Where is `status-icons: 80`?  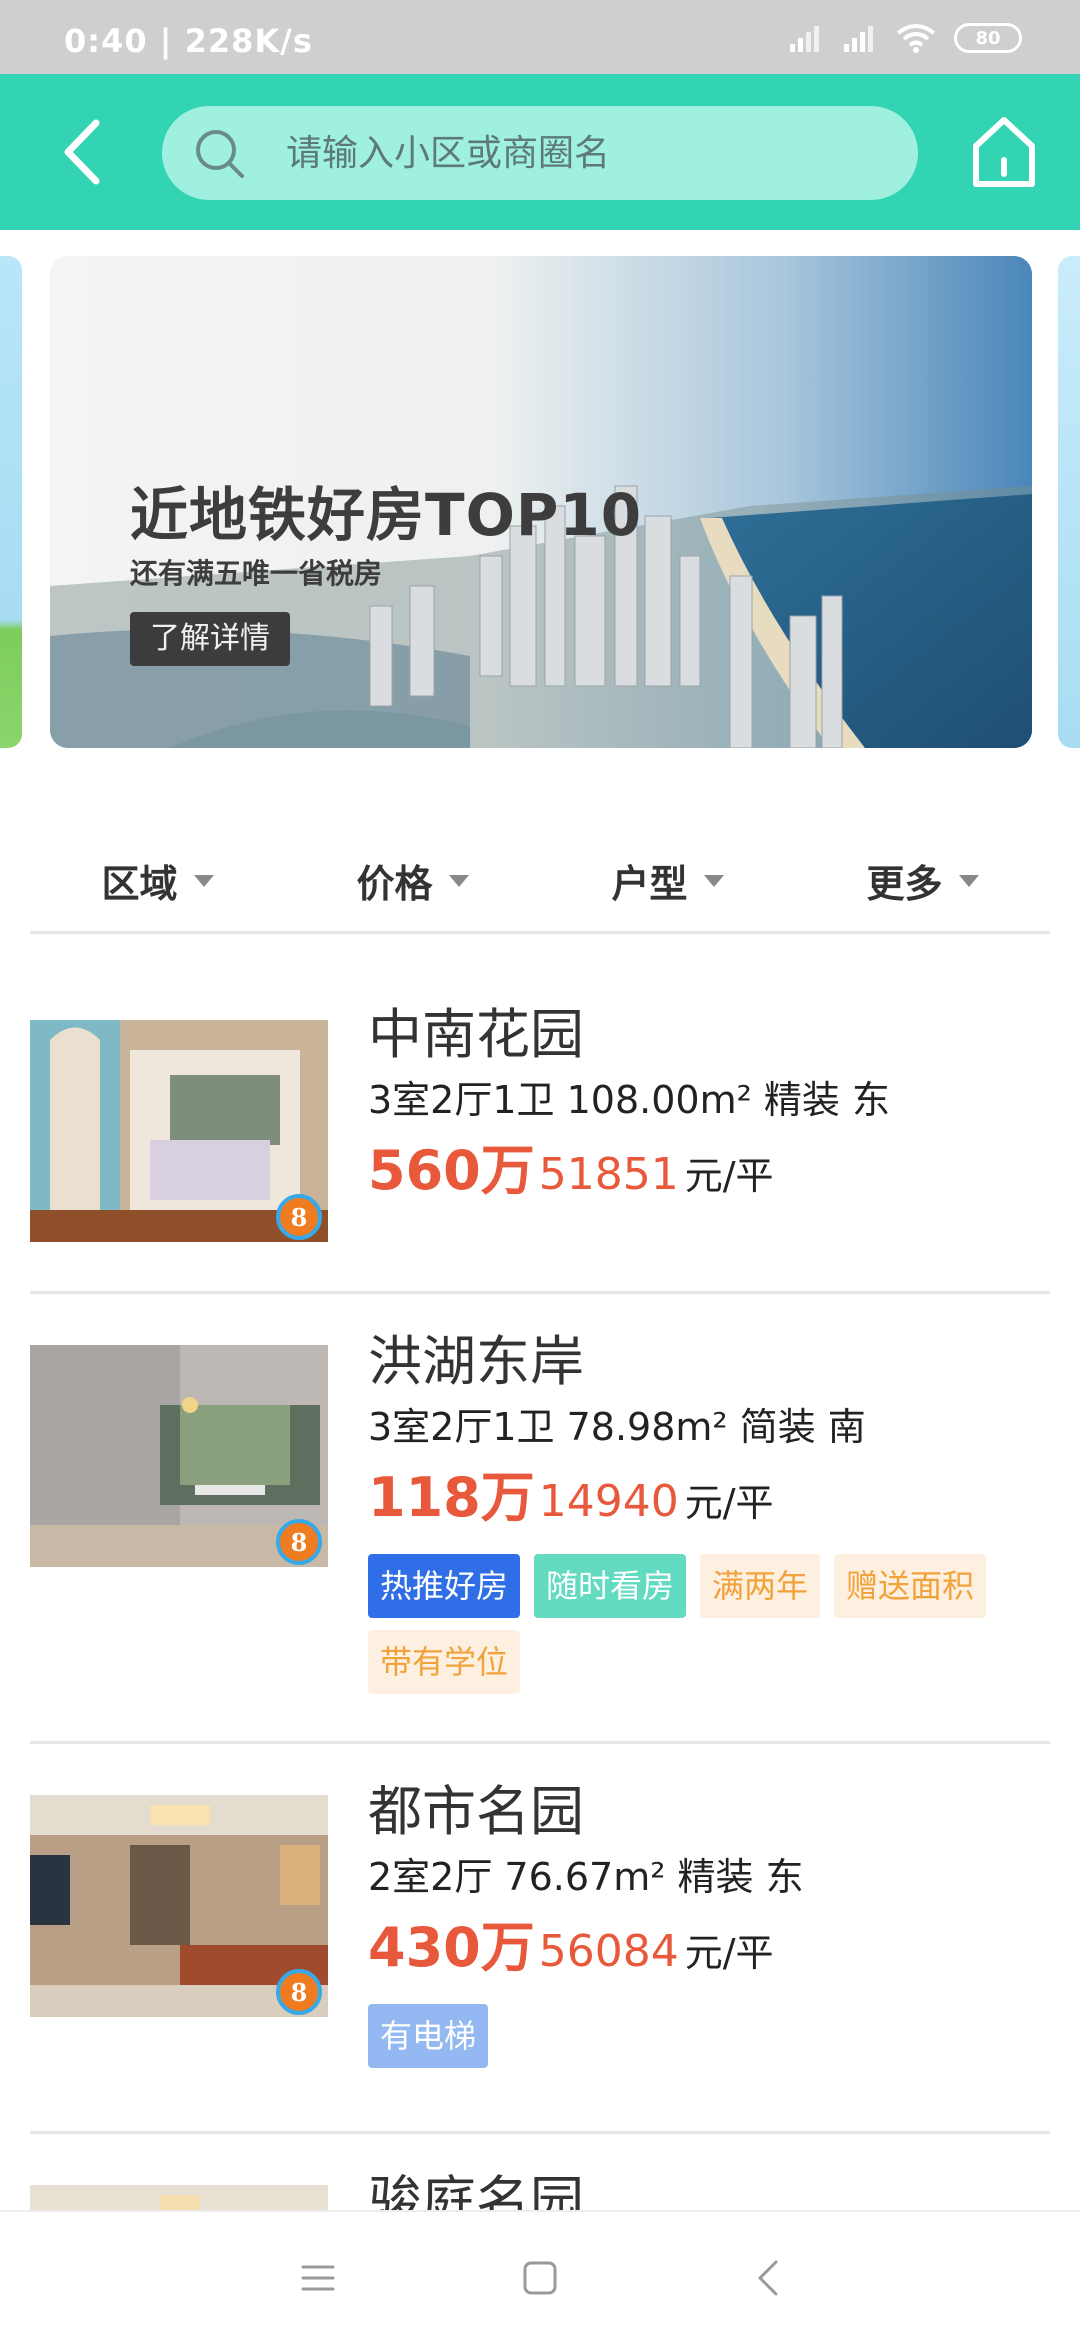
status-icons: 80 is located at coordinates (905, 38).